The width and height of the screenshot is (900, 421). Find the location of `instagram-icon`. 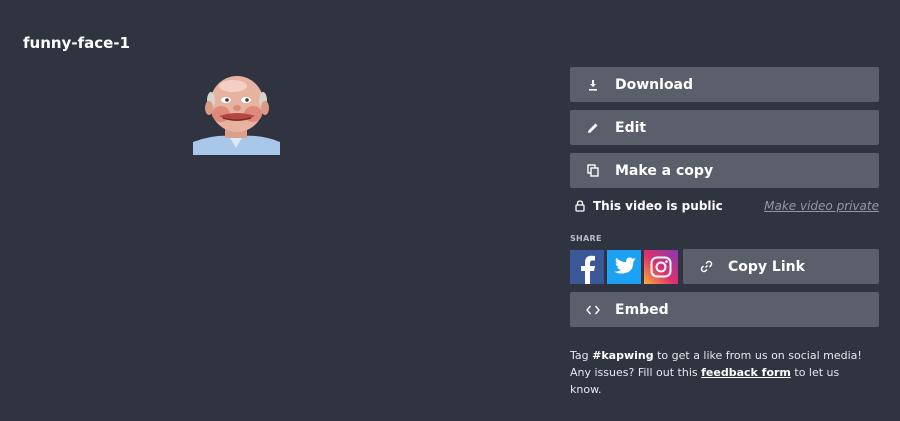

instagram-icon is located at coordinates (661, 266).